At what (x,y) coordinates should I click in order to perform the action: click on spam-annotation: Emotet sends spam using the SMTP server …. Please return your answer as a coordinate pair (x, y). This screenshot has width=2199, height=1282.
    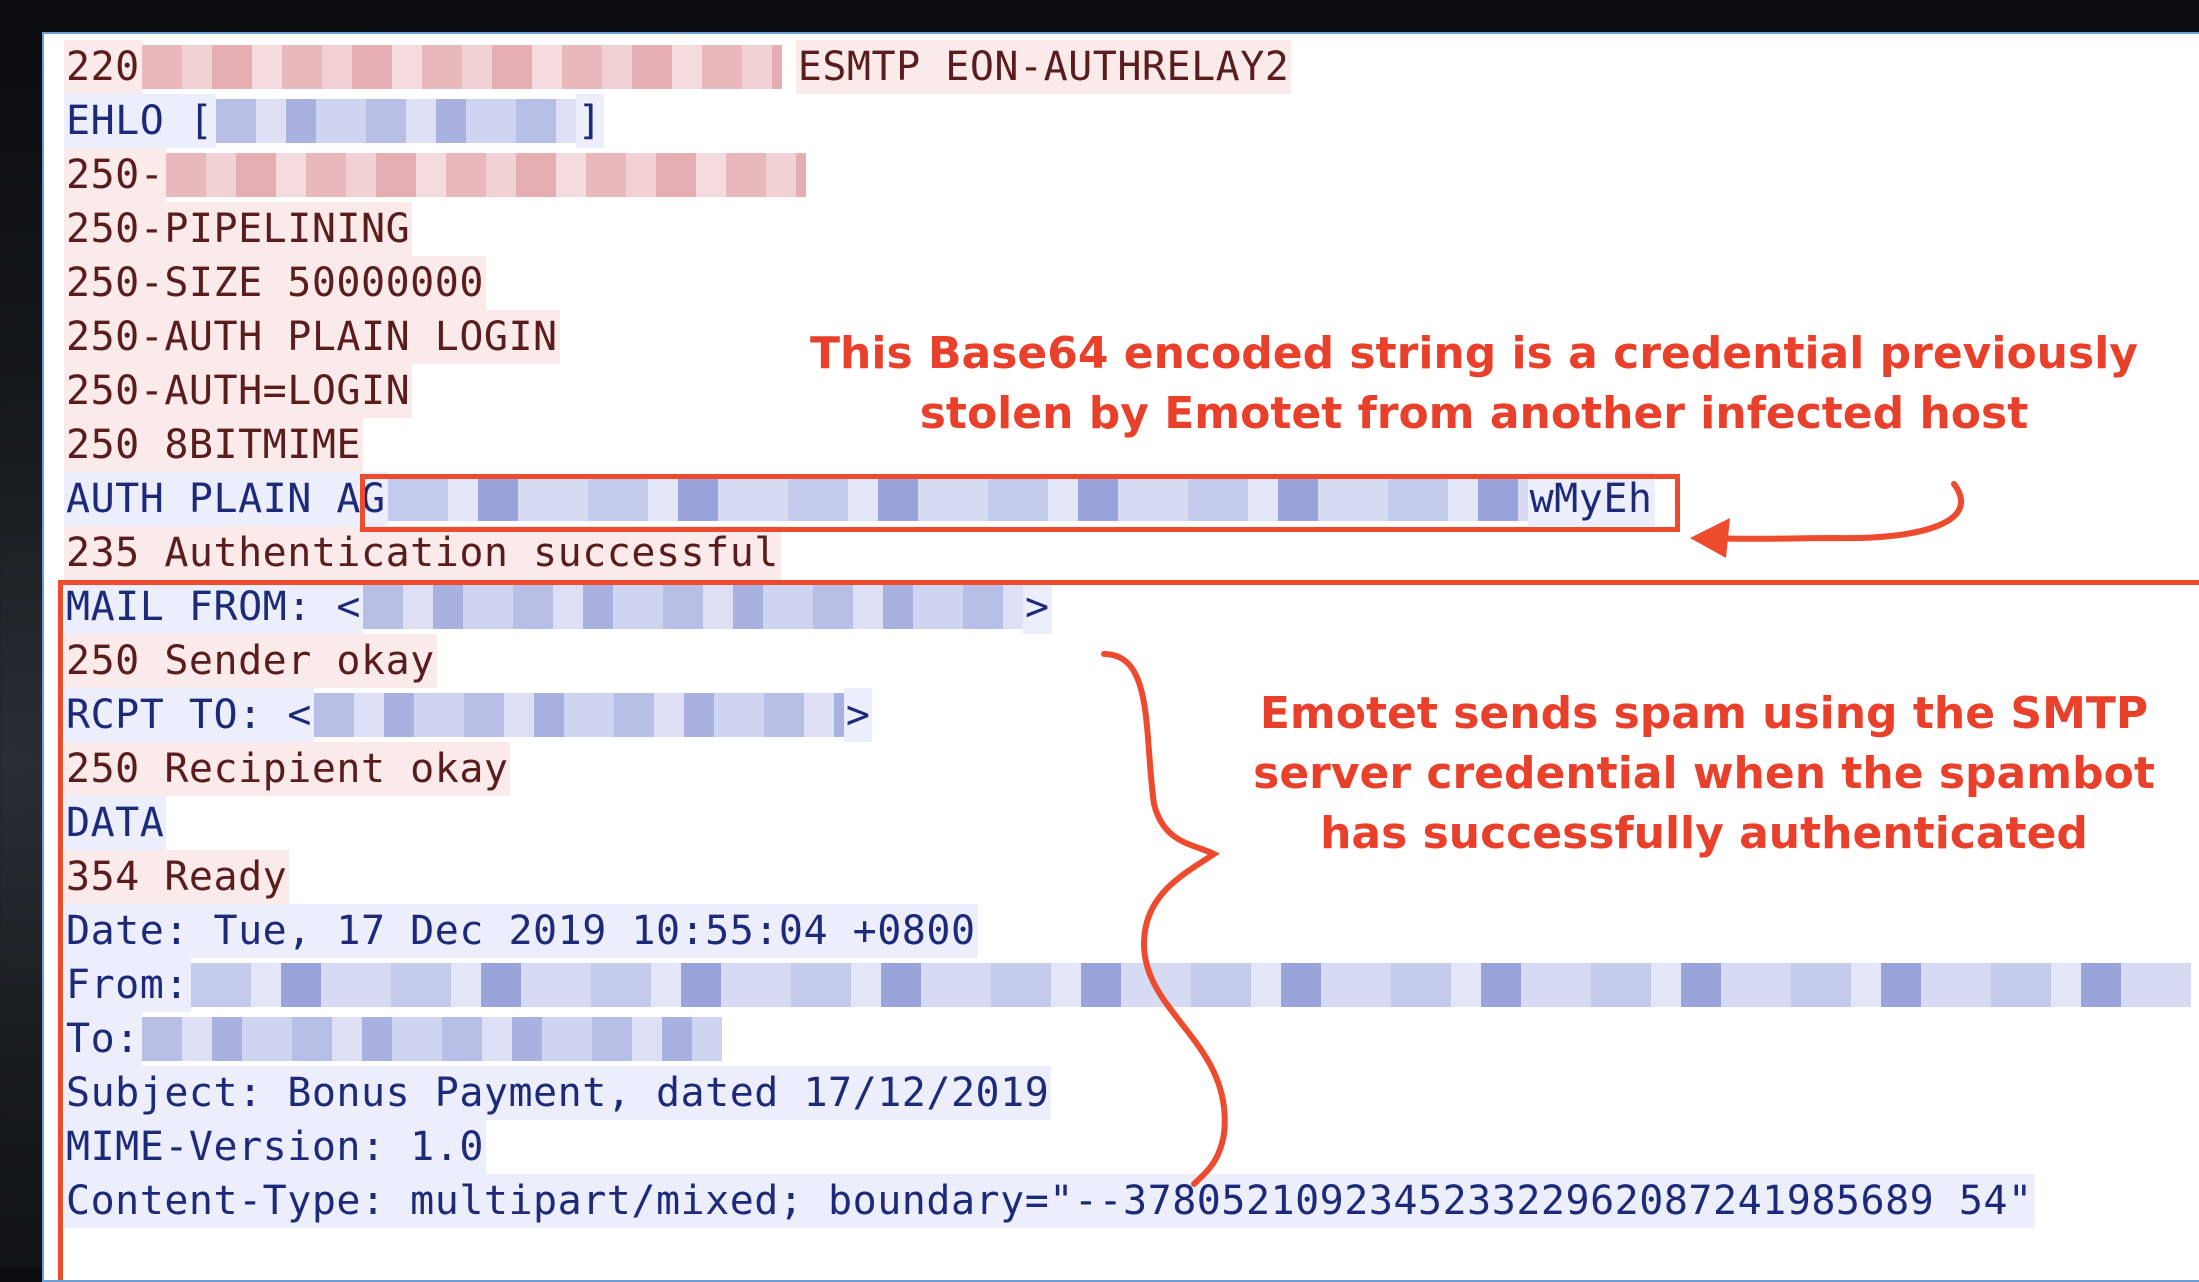
    Looking at the image, I should click on (1704, 774).